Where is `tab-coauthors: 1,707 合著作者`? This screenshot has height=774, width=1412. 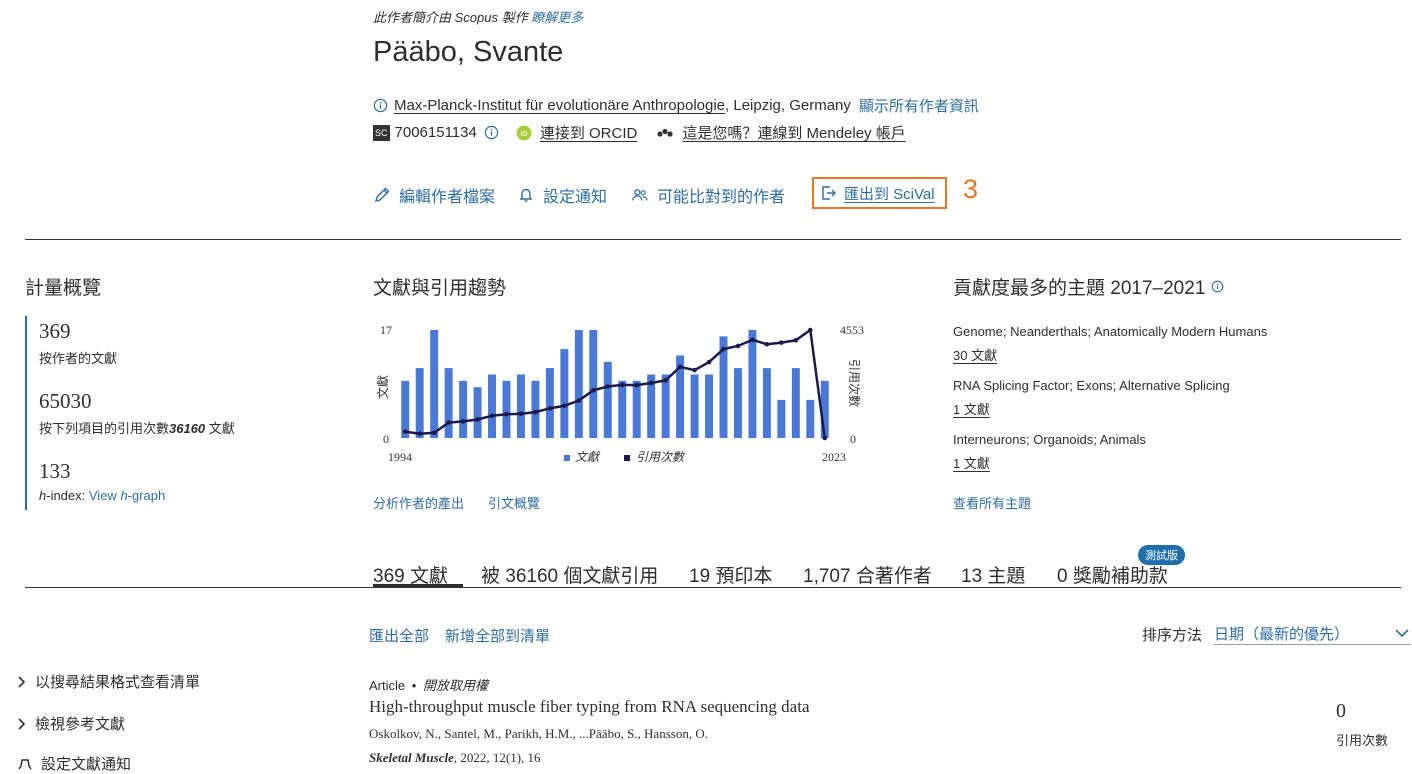
tab-coauthors: 1,707 合著作者 is located at coordinates (867, 574).